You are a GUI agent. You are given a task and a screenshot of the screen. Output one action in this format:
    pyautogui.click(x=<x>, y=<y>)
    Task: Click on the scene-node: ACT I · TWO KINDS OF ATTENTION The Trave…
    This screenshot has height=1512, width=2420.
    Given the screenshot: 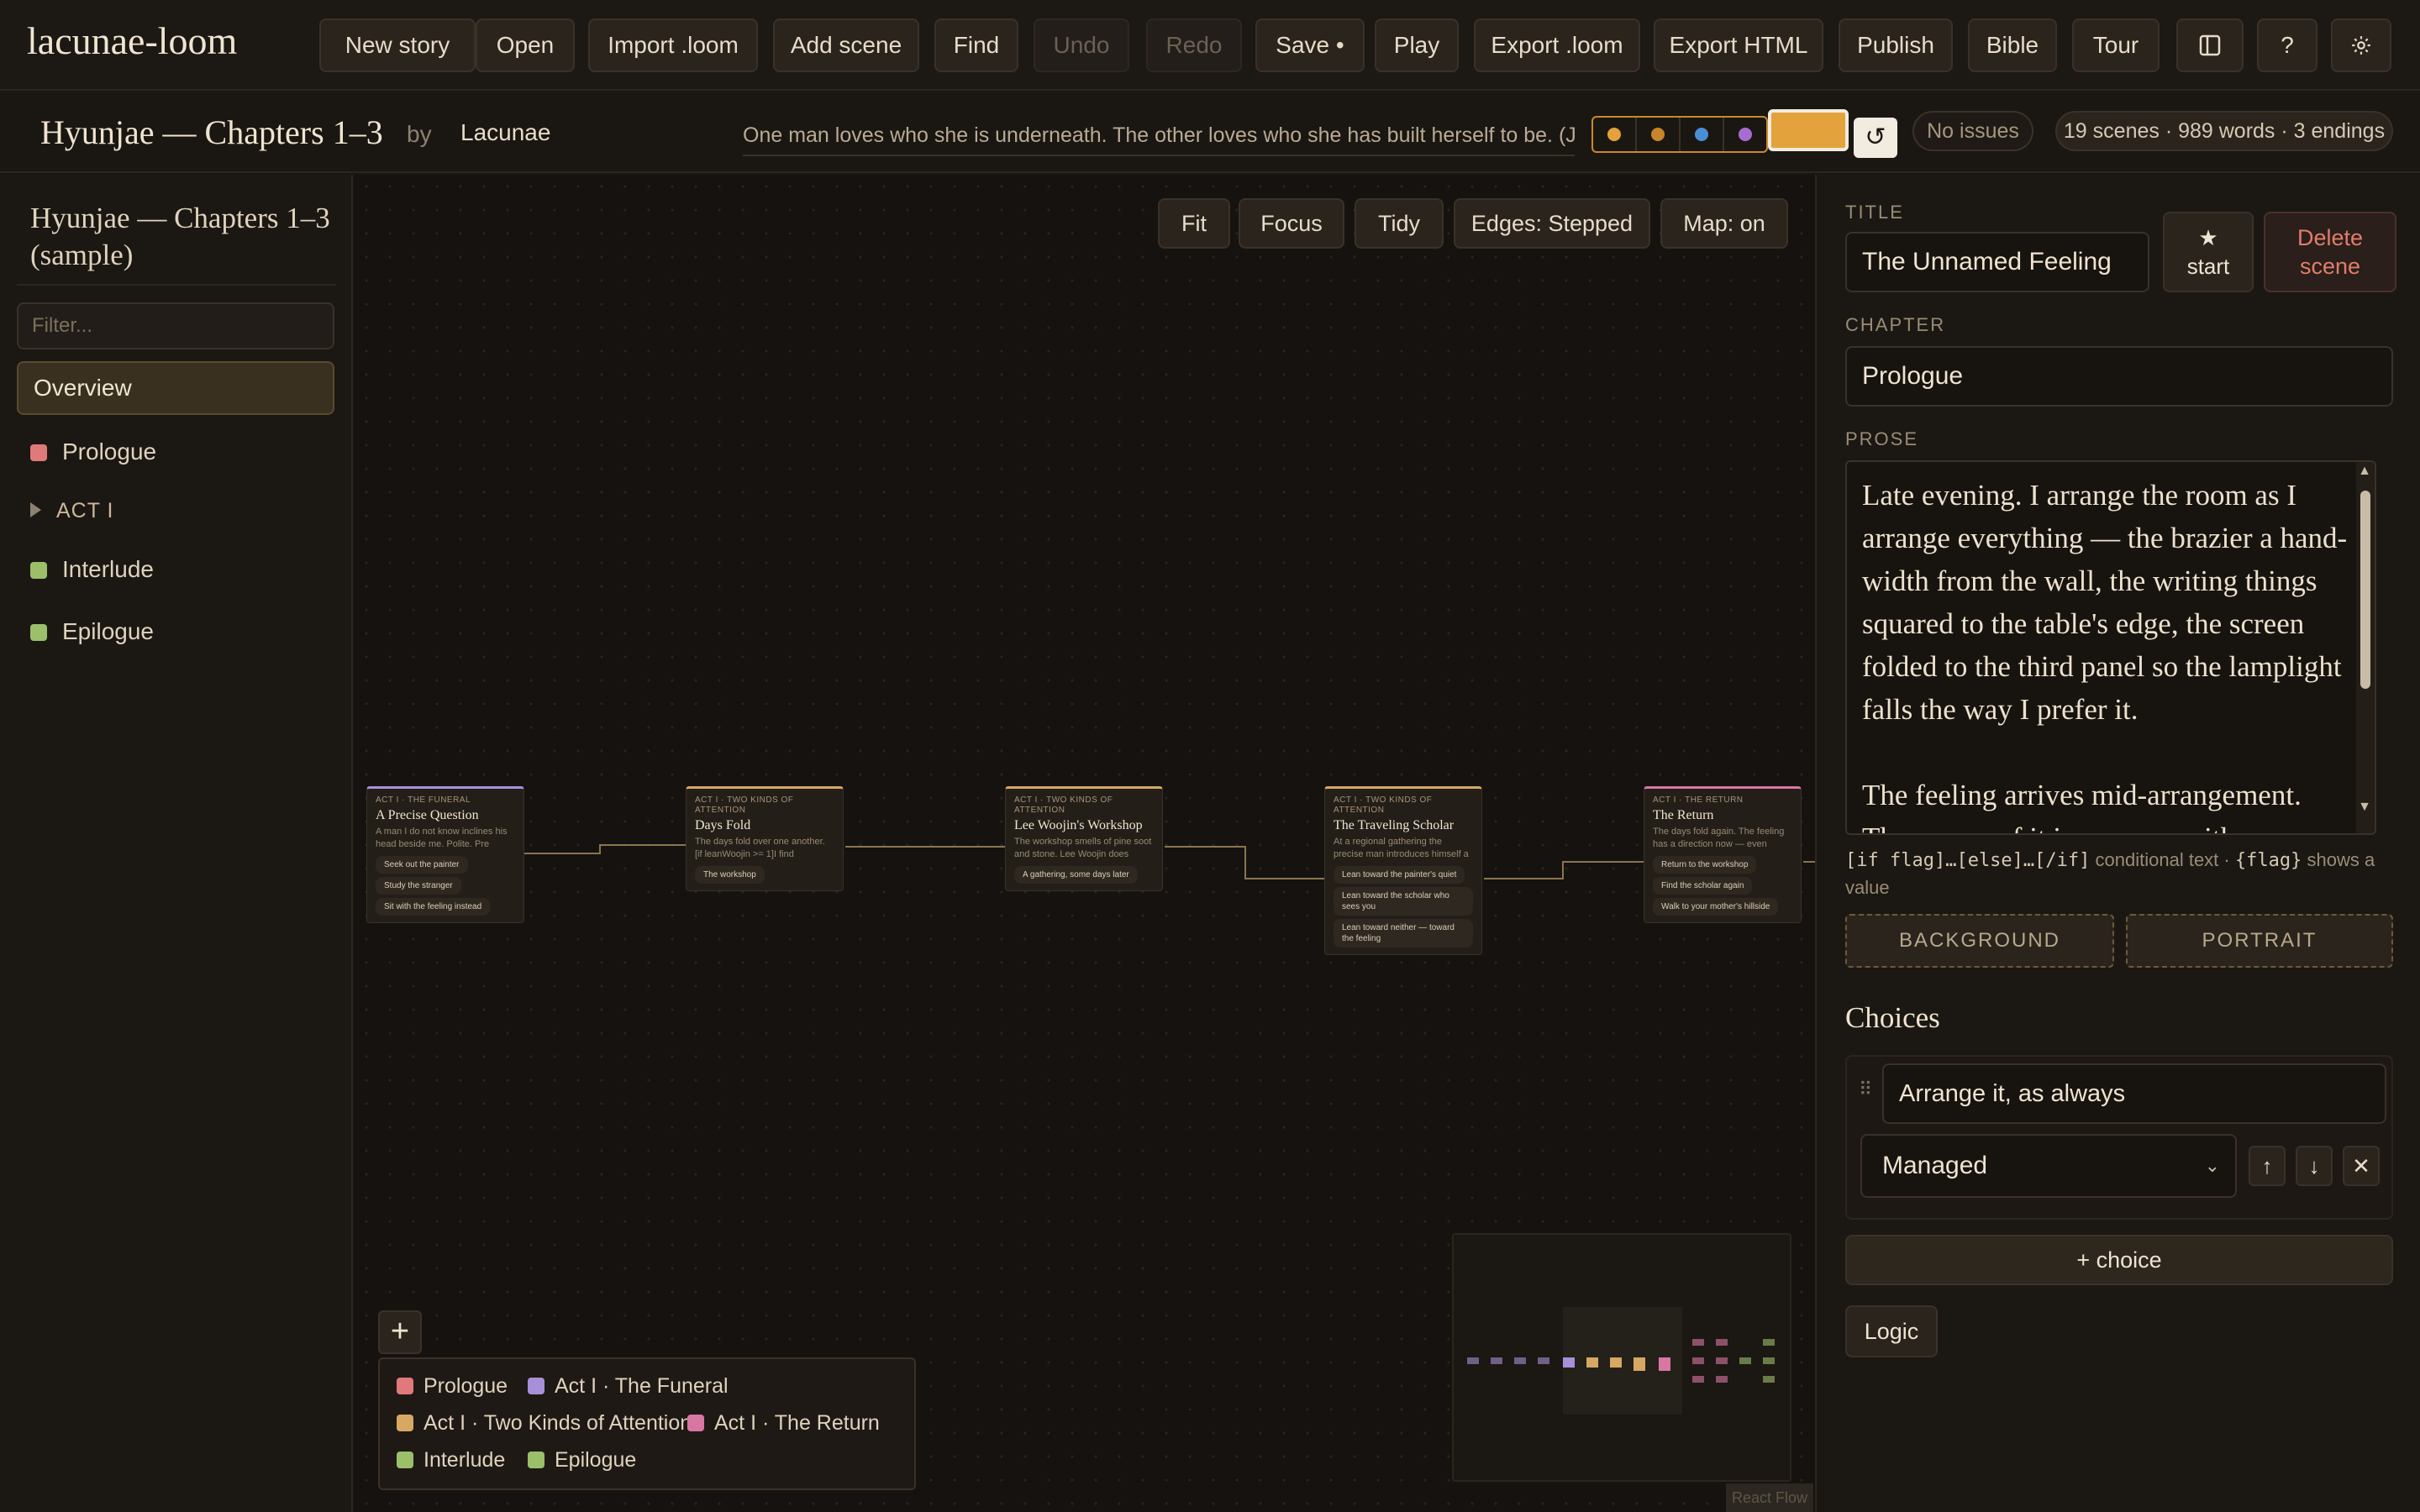 What is the action you would take?
    pyautogui.click(x=1403, y=870)
    